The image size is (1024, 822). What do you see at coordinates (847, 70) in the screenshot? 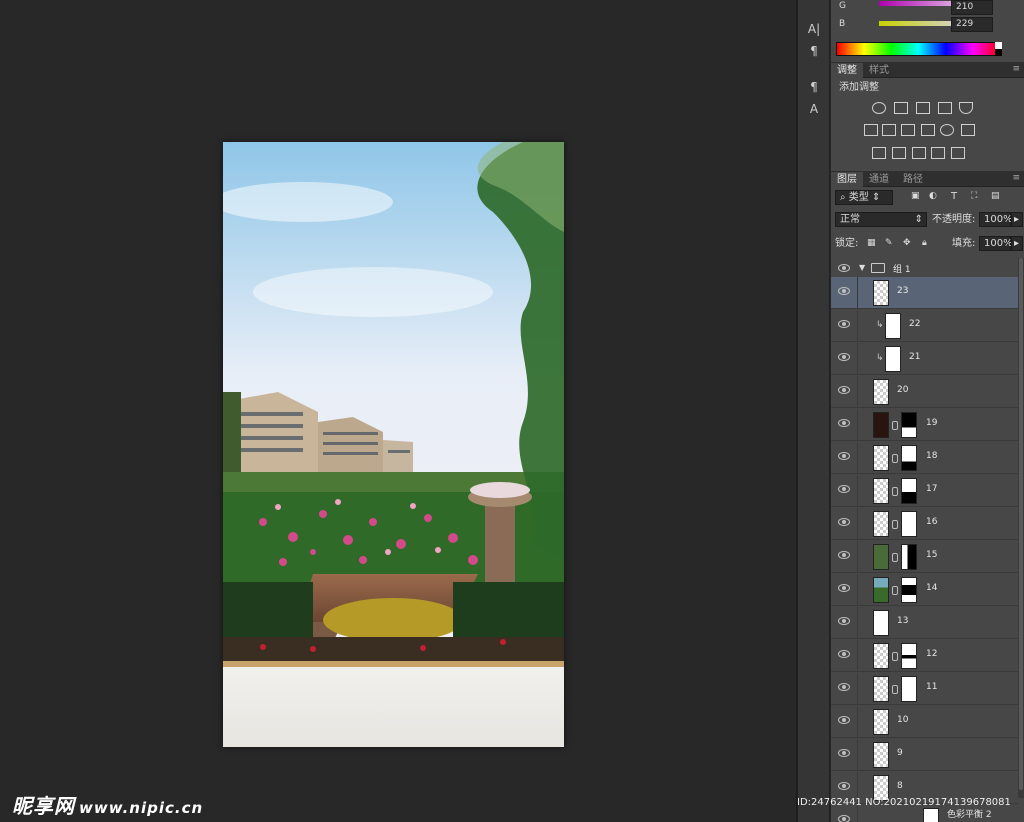
I see `tab-adjustments: 调整` at bounding box center [847, 70].